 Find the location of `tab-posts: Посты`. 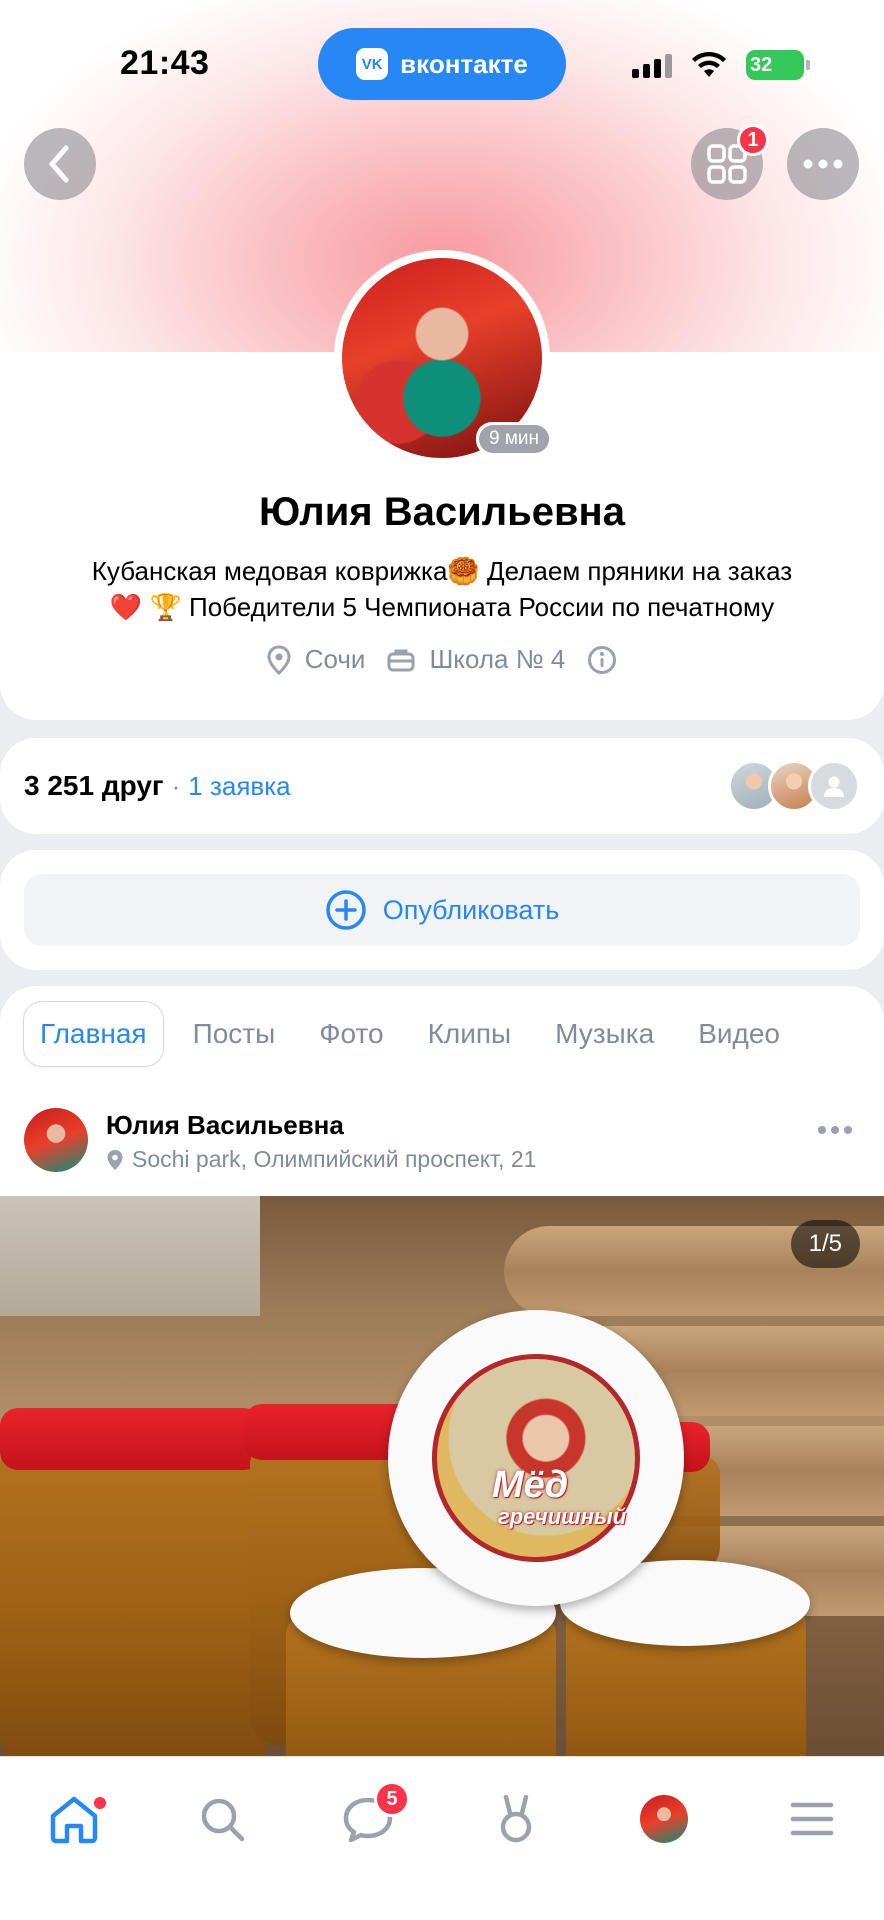

tab-posts: Посты is located at coordinates (234, 1034).